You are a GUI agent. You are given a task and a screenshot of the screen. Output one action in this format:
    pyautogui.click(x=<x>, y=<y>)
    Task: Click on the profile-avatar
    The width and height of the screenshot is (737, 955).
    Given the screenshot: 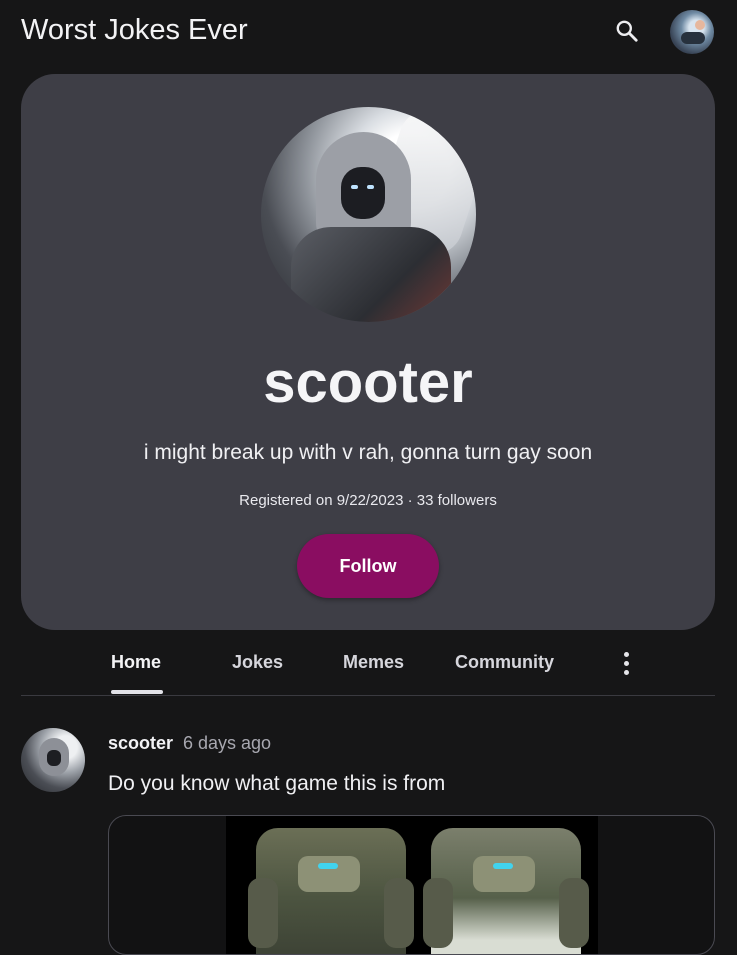 What is the action you would take?
    pyautogui.click(x=368, y=214)
    